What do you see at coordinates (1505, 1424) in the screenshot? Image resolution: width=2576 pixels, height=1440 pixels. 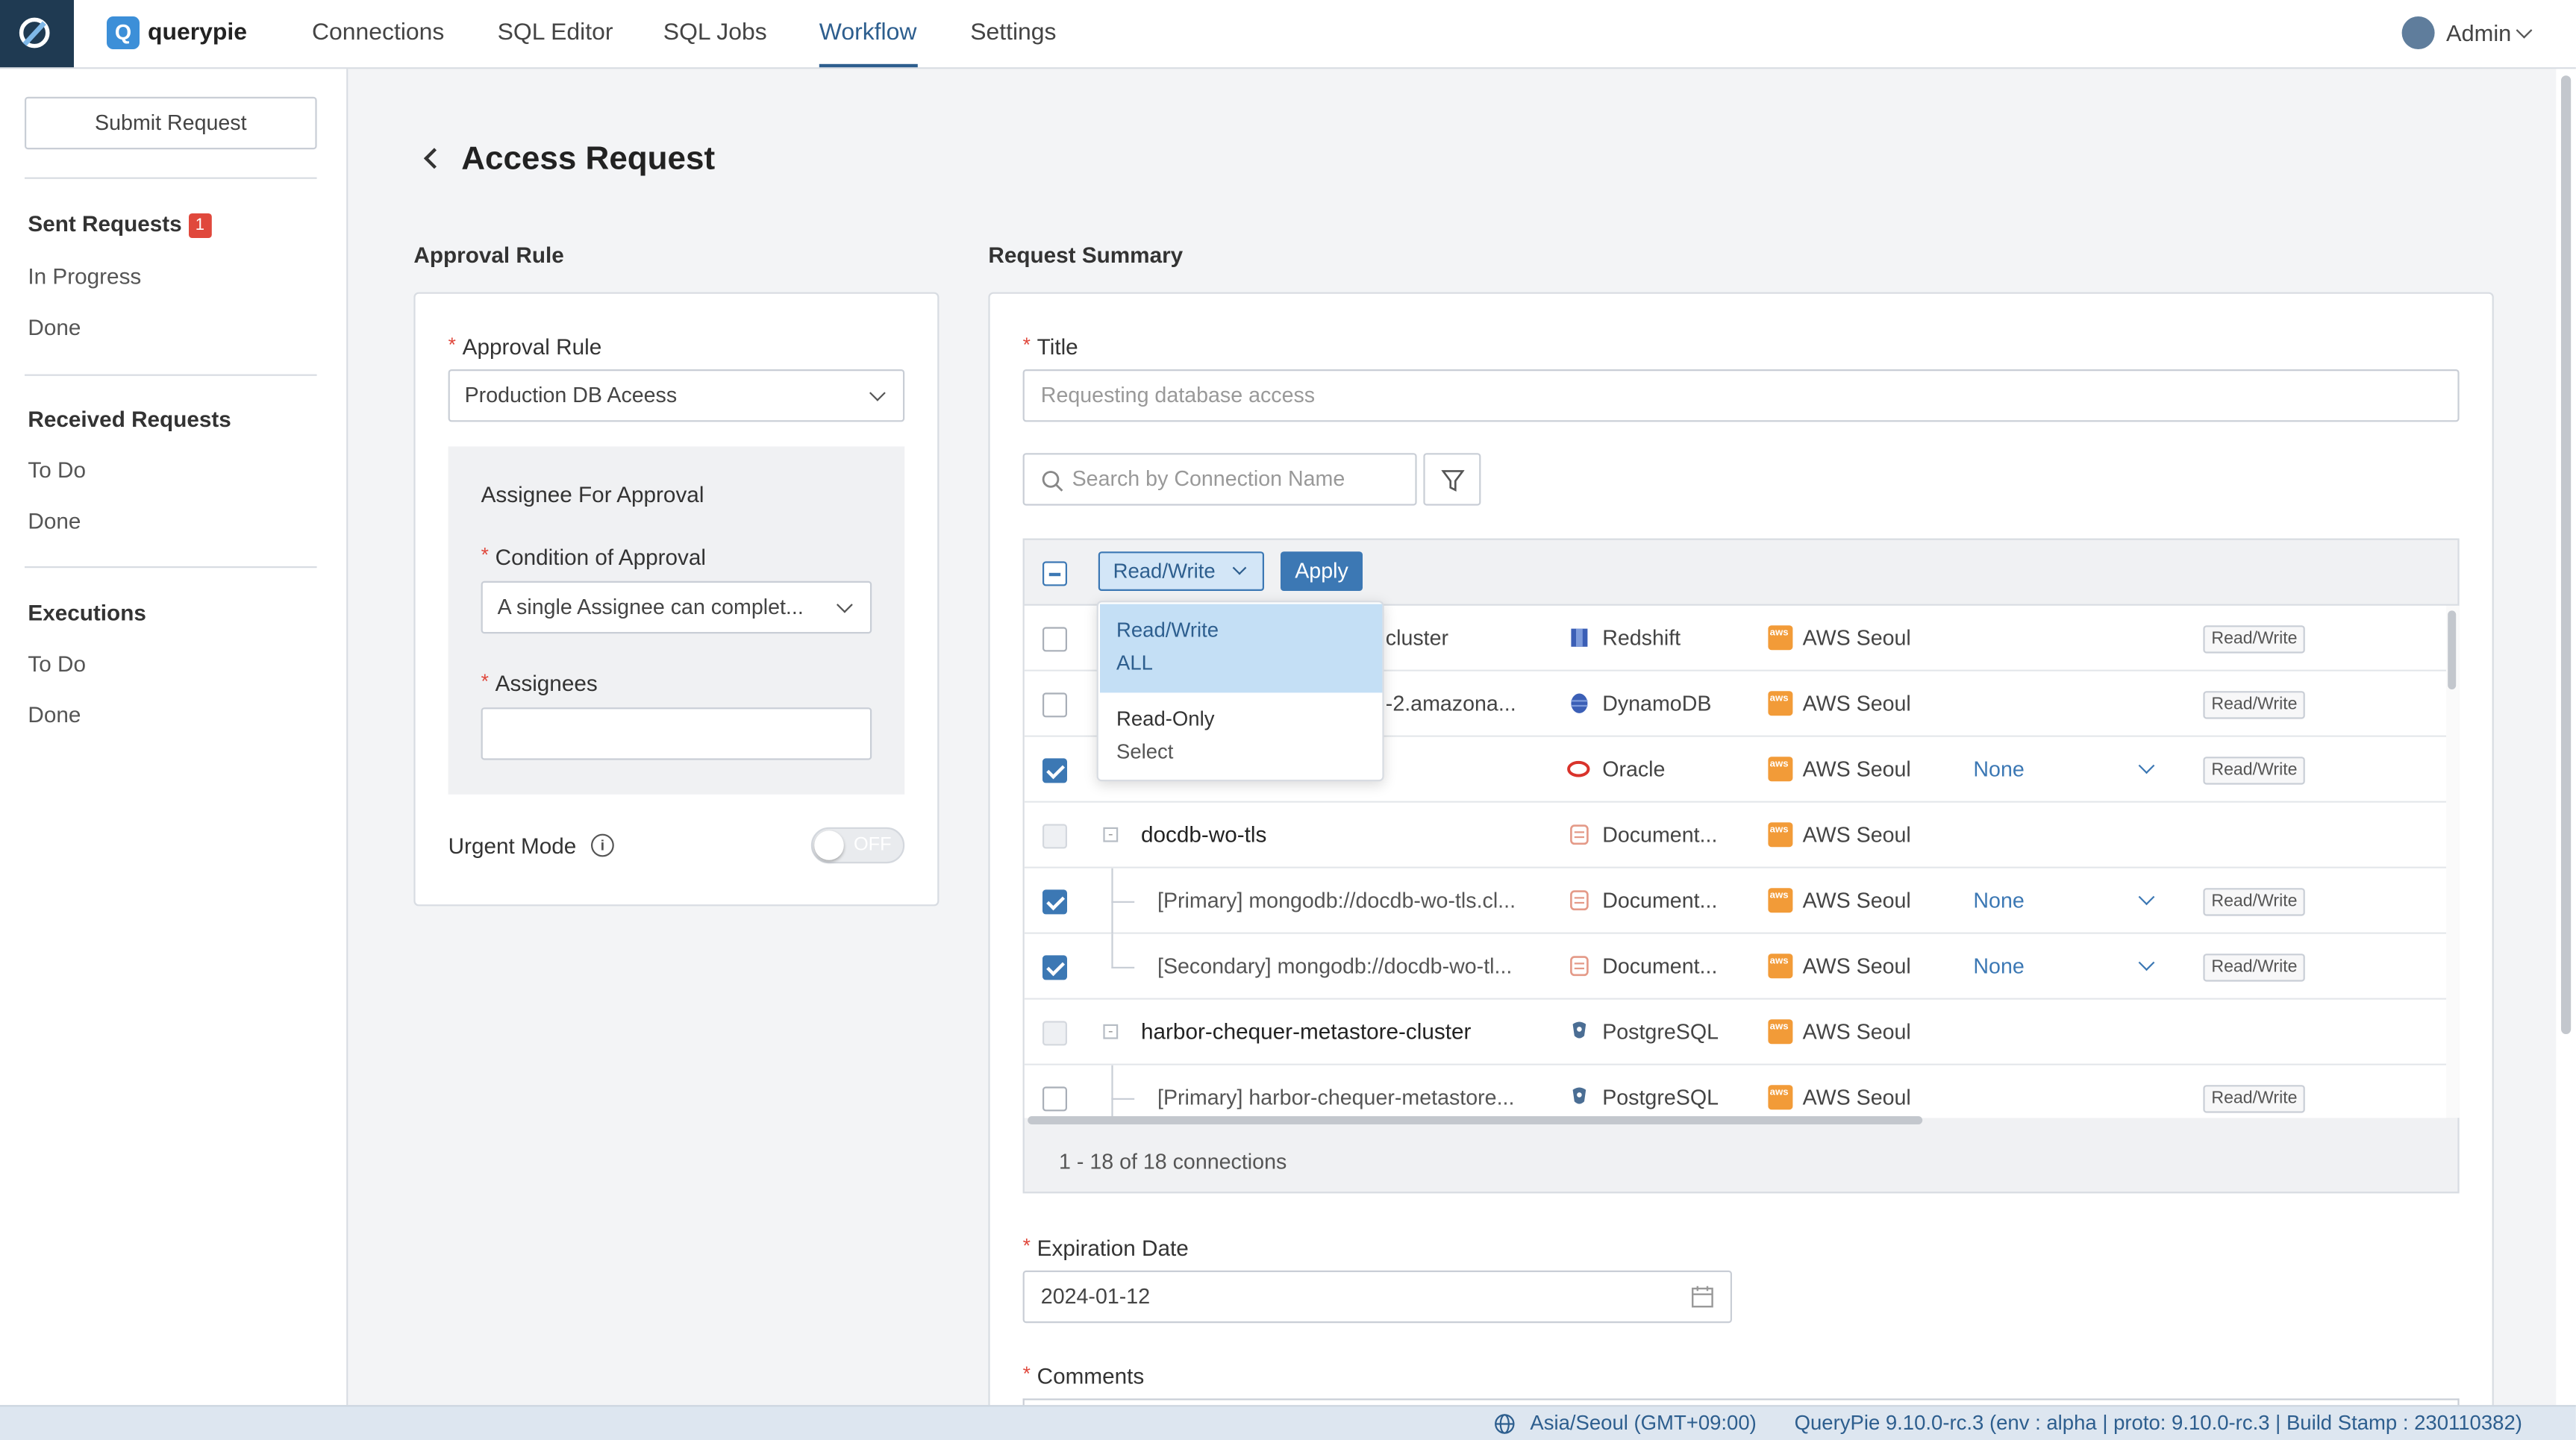 I see `globe-icon` at bounding box center [1505, 1424].